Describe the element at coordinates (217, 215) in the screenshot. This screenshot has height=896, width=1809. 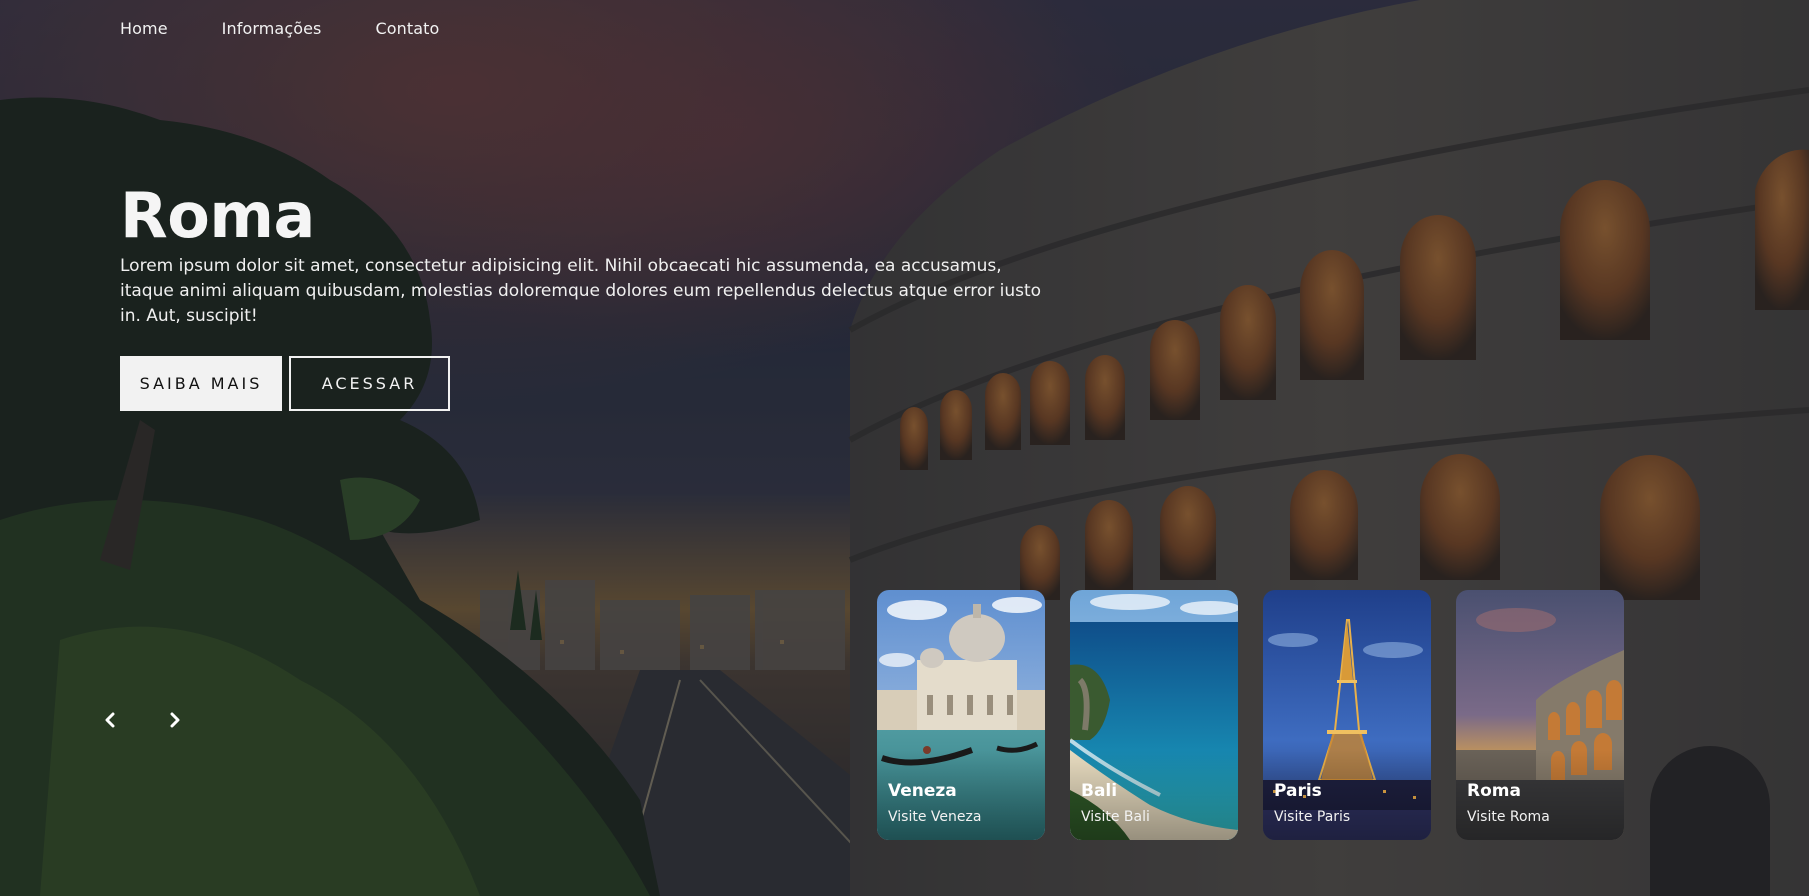
I see `hero-title: Roma` at that location.